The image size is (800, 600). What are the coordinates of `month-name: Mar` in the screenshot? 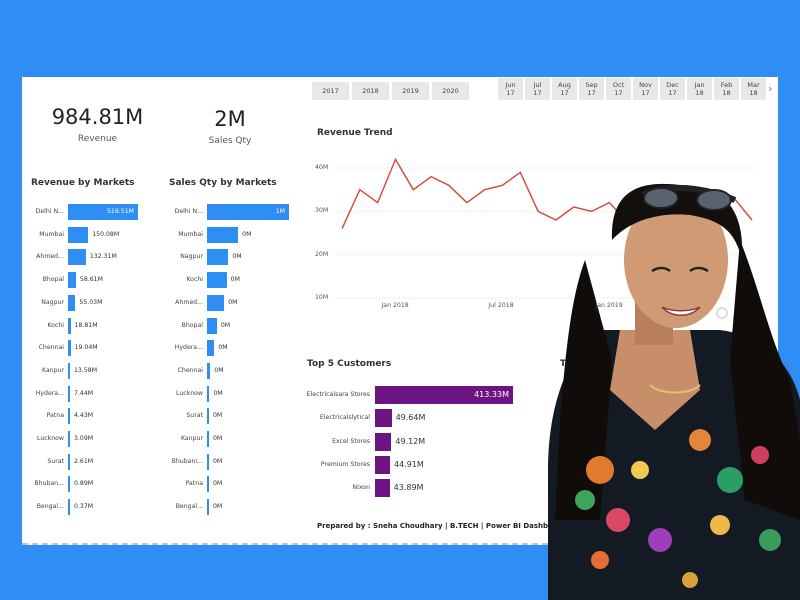 It's located at (753, 85).